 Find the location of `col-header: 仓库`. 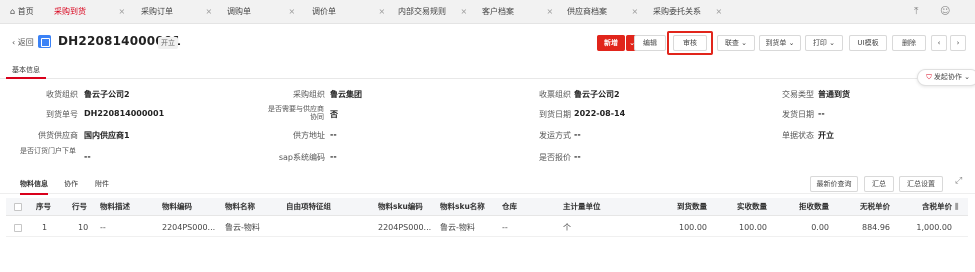

col-header: 仓库 is located at coordinates (509, 206).